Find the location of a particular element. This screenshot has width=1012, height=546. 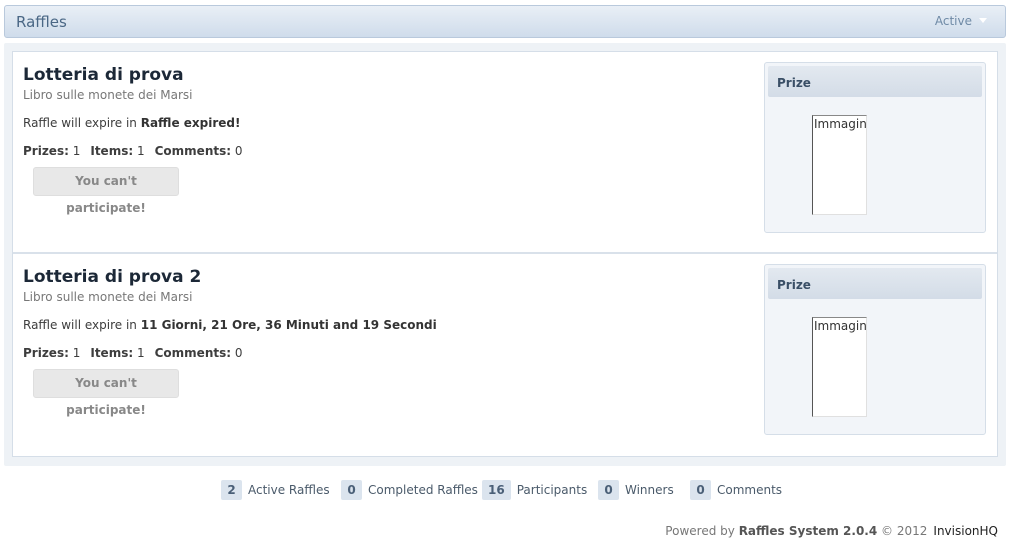

page-title: Raffles is located at coordinates (41, 22).